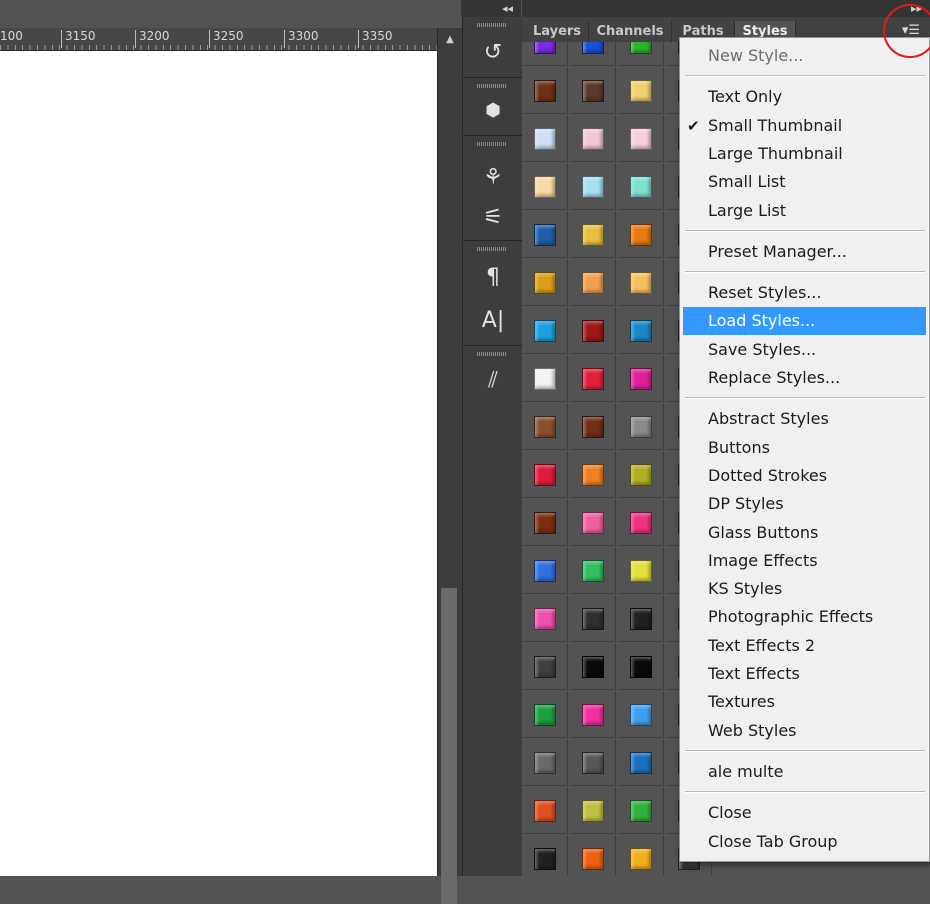 This screenshot has height=904, width=930. What do you see at coordinates (493, 321) in the screenshot?
I see `character-icon: A|` at bounding box center [493, 321].